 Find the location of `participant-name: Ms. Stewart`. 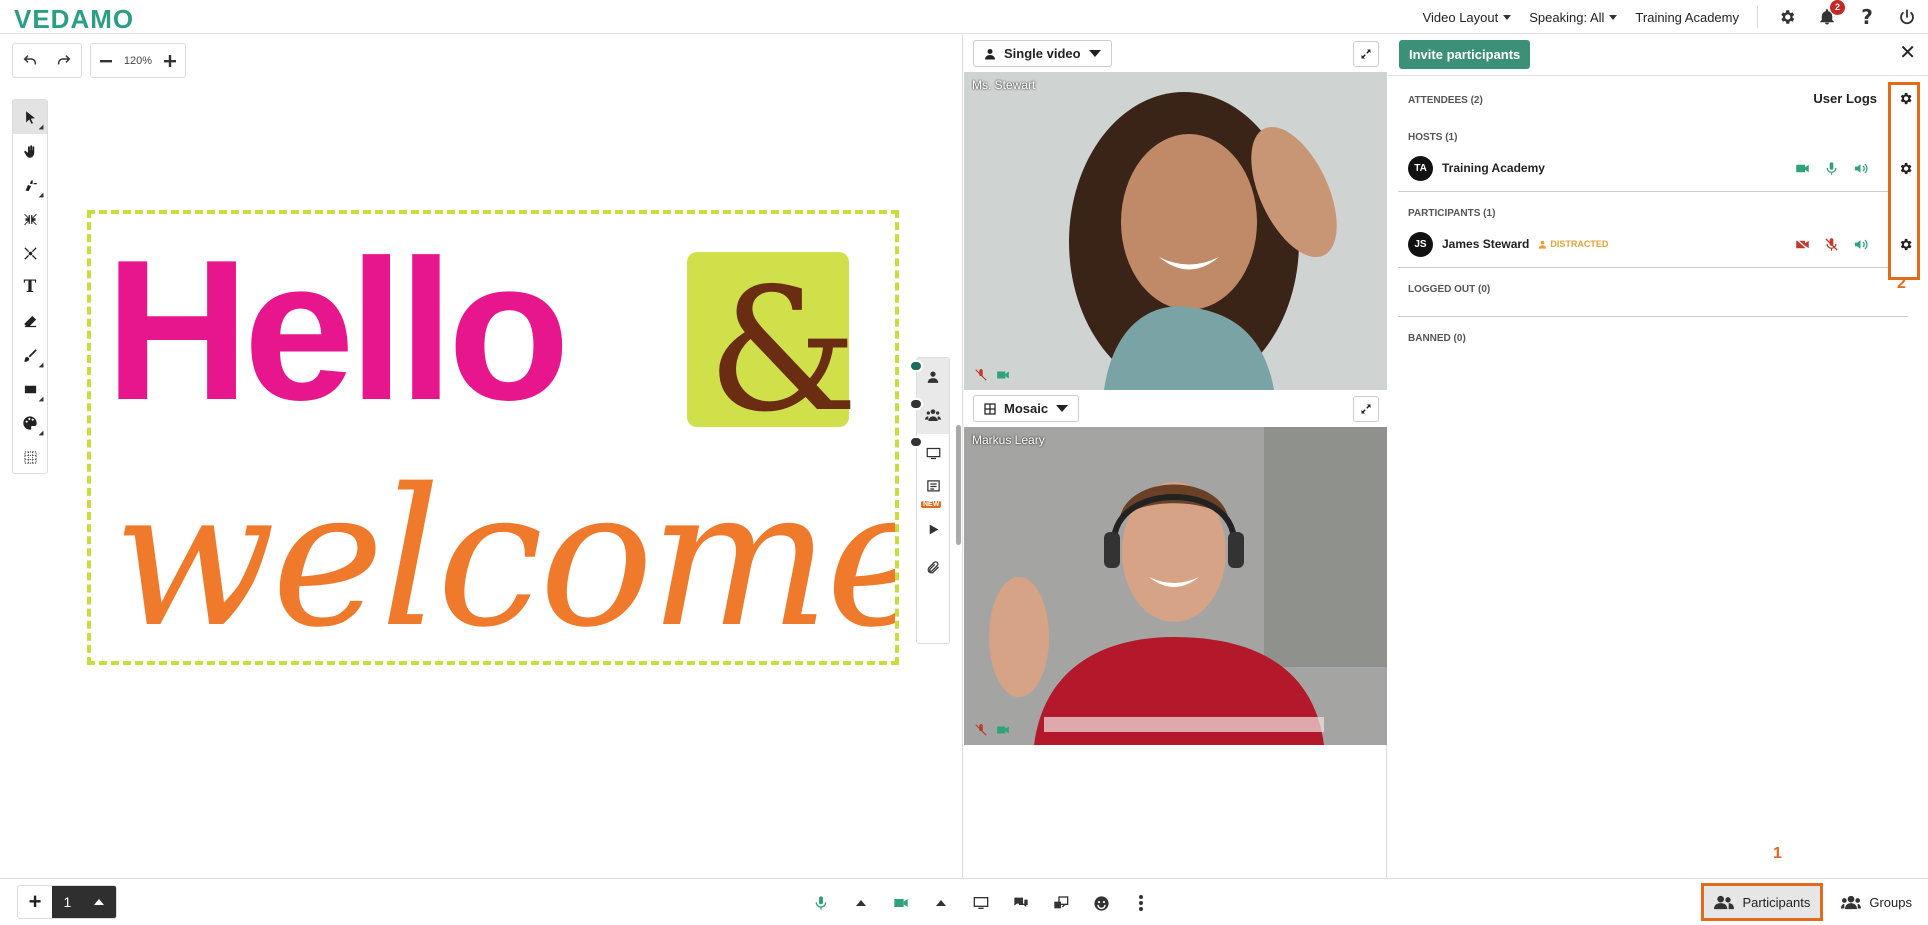

participant-name: Ms. Stewart is located at coordinates (1004, 85).